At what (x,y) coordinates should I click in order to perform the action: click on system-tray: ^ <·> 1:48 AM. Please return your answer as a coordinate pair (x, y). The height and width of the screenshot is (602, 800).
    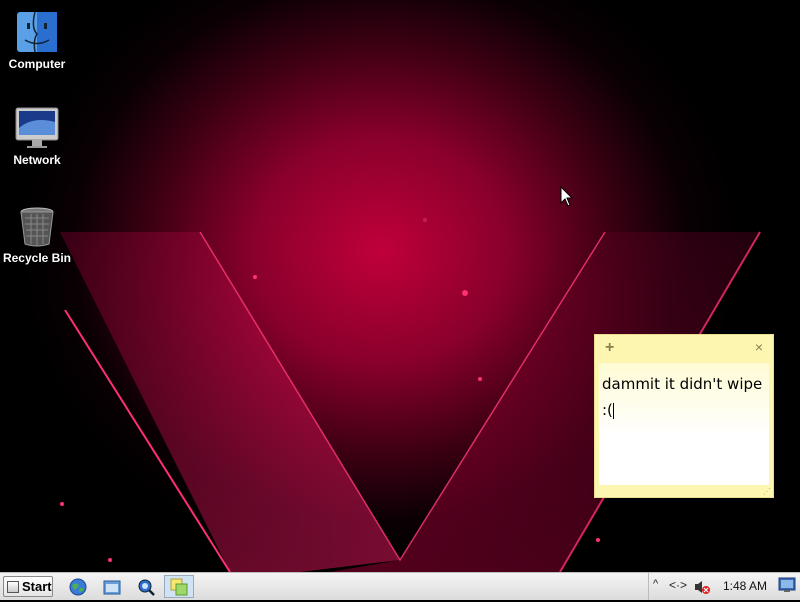
    Looking at the image, I should click on (724, 586).